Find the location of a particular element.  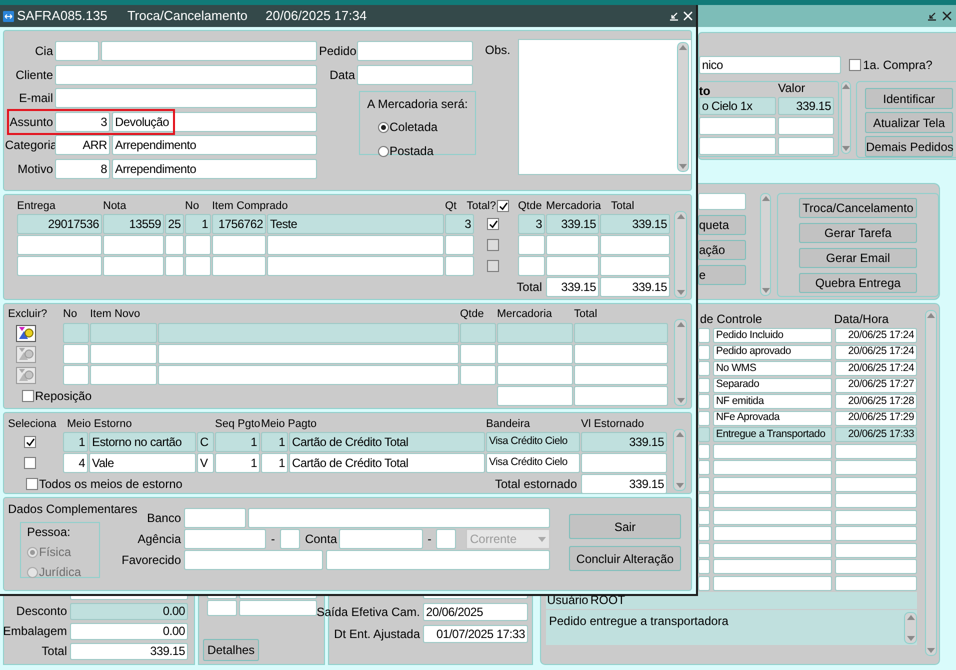

minimize-icon is located at coordinates (932, 16).